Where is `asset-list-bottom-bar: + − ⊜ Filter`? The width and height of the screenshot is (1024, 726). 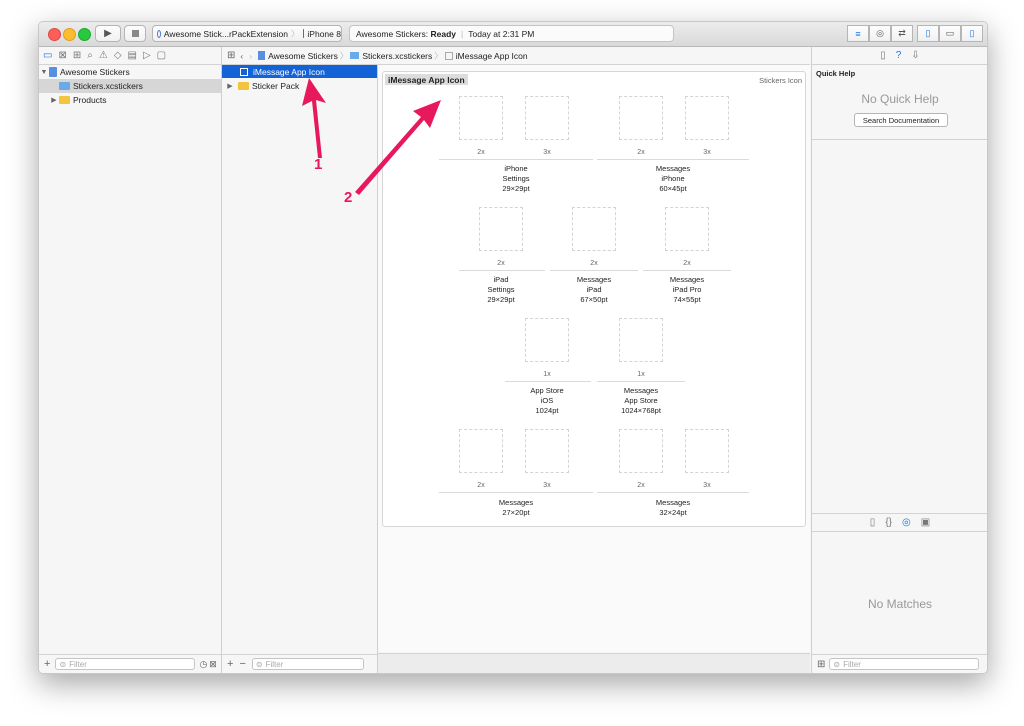
asset-list-bottom-bar: + − ⊜ Filter is located at coordinates (299, 663).